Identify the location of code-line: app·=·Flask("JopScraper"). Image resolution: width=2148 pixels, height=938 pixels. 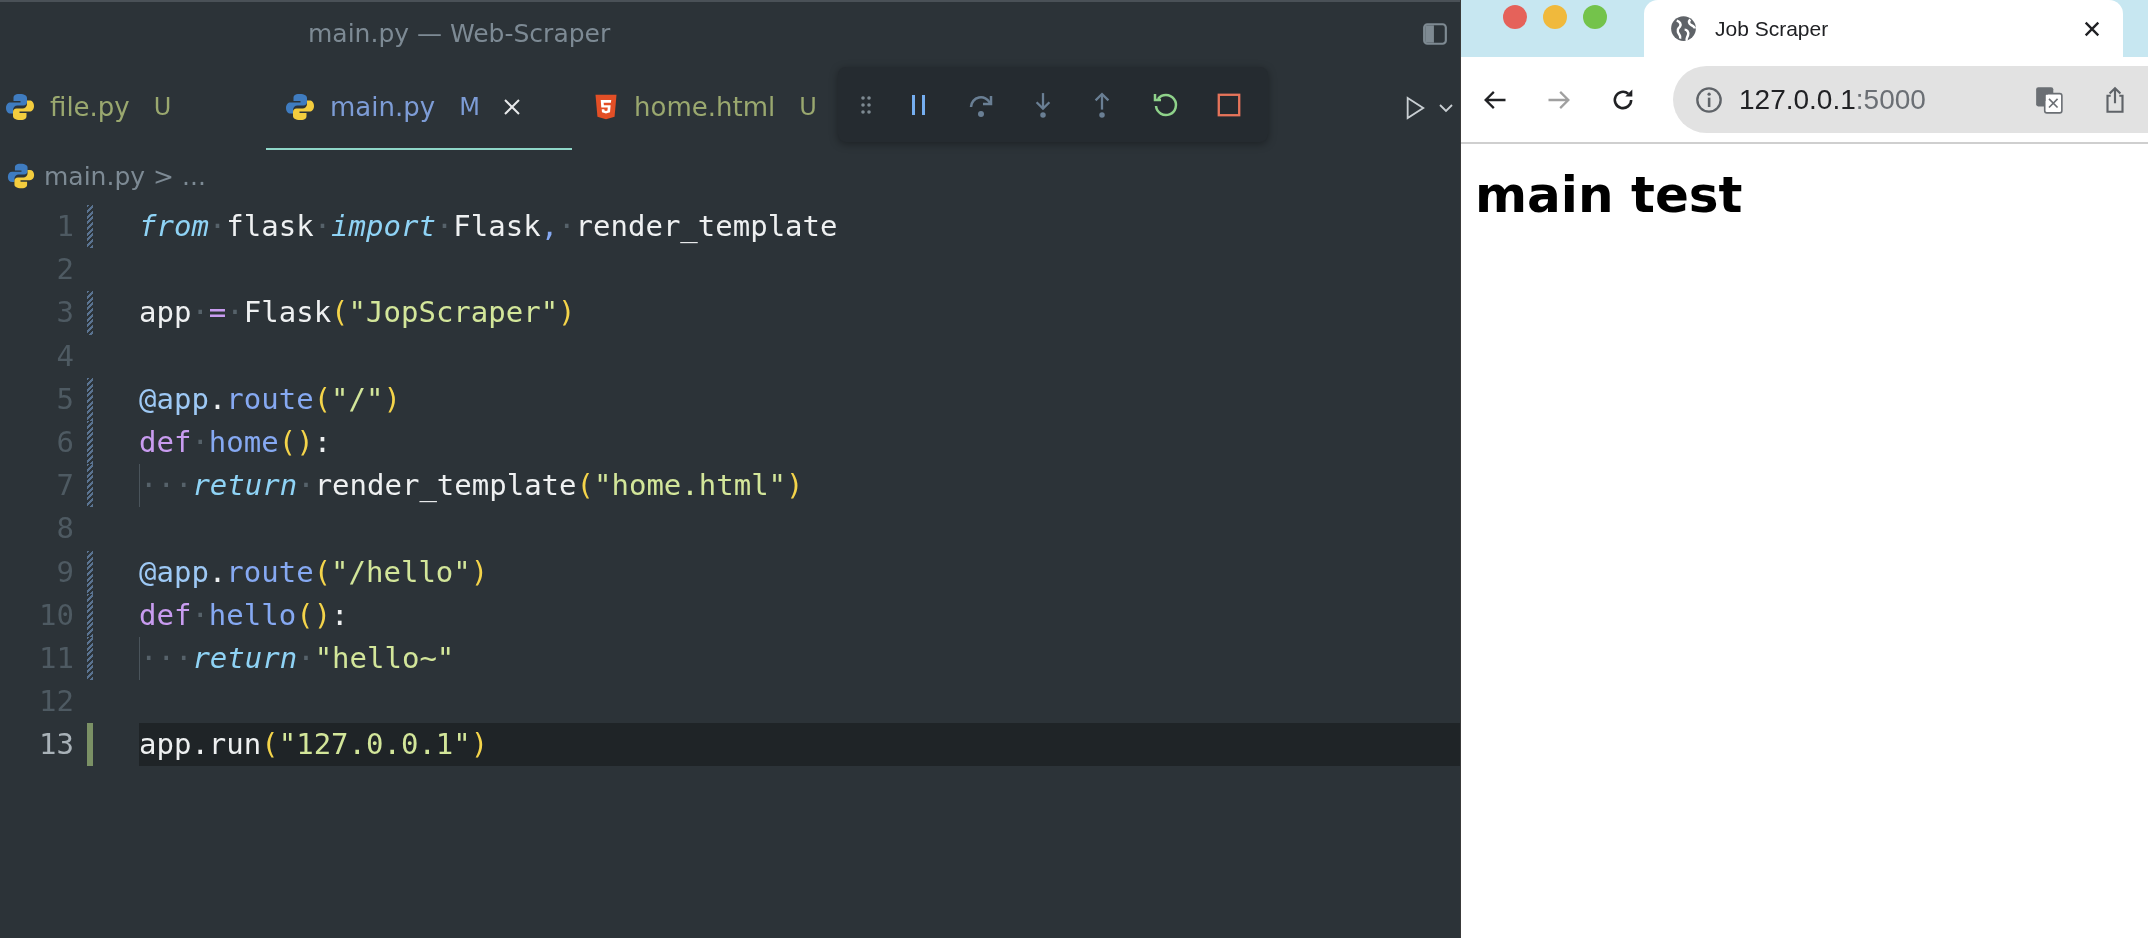
(357, 313).